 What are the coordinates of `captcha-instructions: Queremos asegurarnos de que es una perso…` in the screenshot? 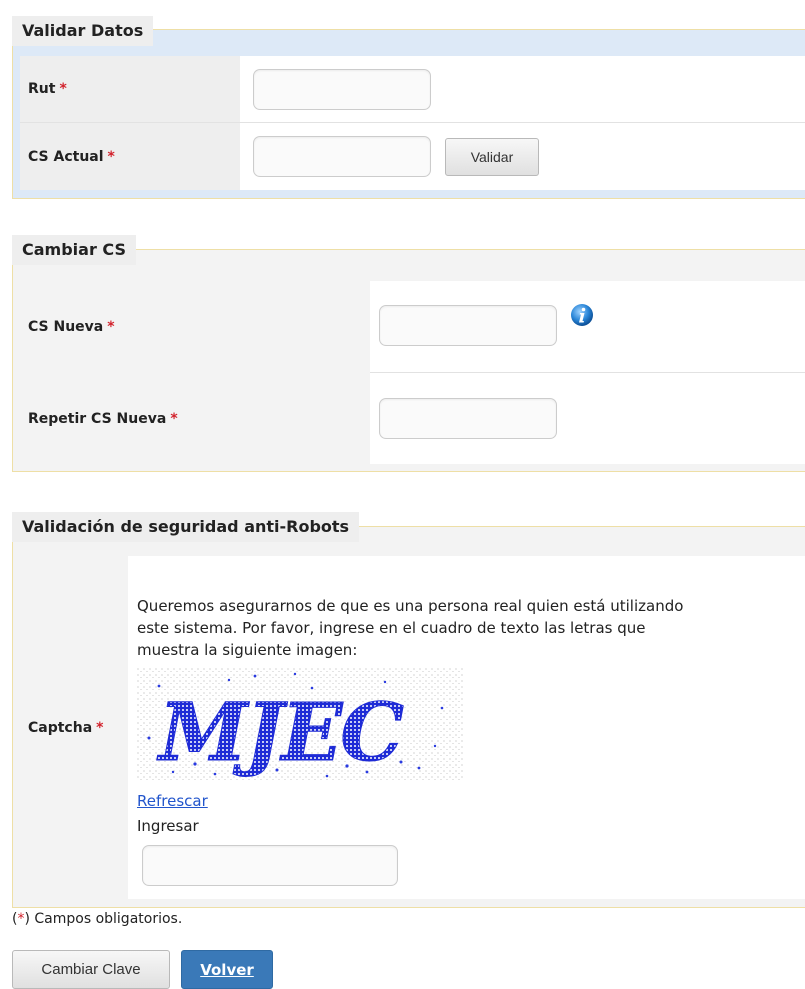 It's located at (410, 628).